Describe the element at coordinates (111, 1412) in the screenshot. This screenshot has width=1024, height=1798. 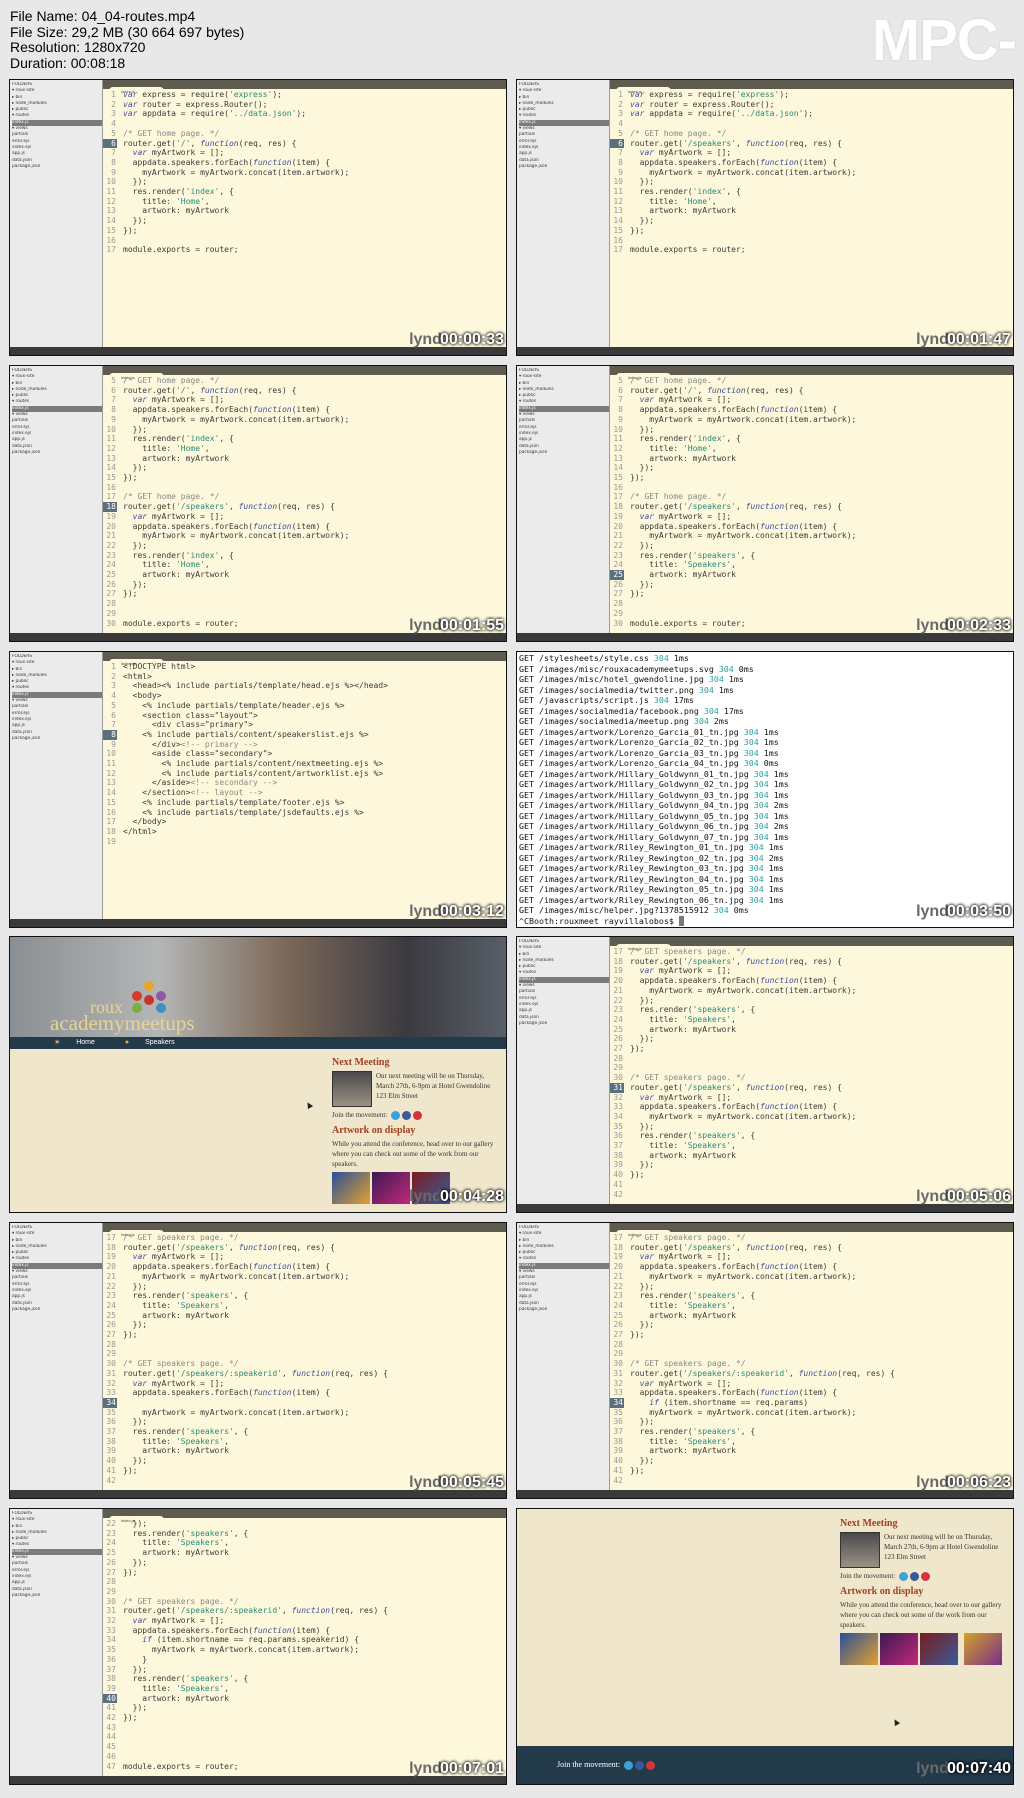
I see `line-number: 35` at that location.